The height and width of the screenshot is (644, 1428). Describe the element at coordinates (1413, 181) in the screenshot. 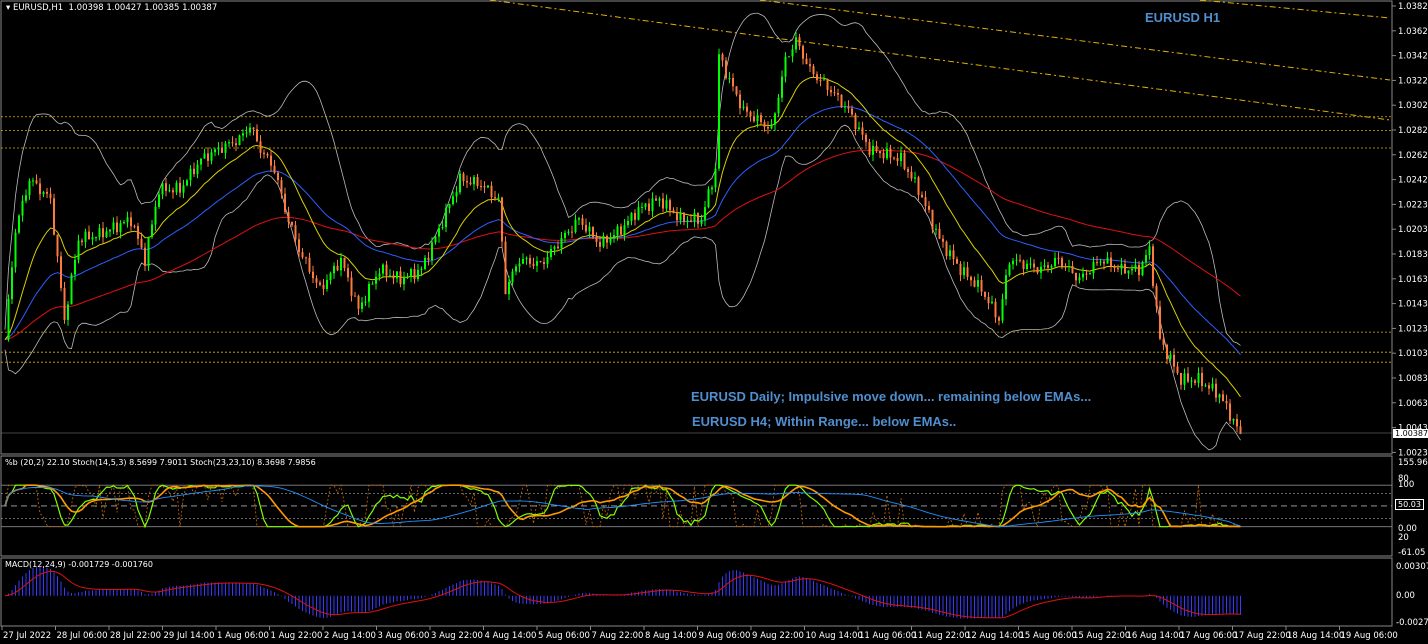

I see `price-label: 1.02425` at that location.